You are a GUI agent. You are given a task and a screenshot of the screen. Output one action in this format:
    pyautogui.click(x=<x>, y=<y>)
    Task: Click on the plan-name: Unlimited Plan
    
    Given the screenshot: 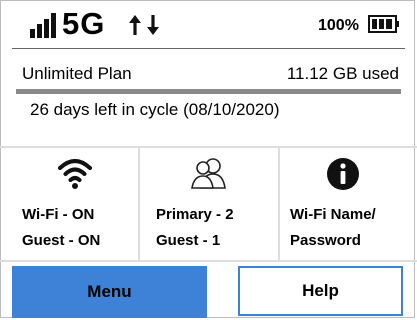 What is the action you would take?
    pyautogui.click(x=77, y=73)
    